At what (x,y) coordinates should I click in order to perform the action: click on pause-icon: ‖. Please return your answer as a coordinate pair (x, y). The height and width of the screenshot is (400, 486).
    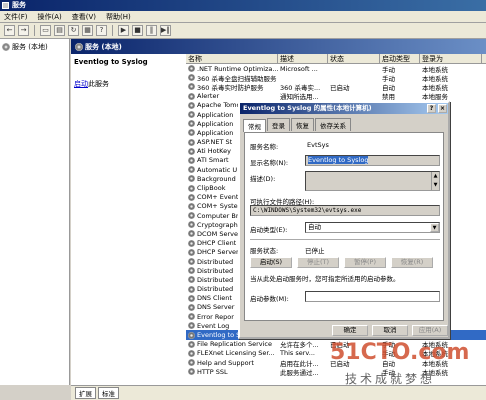
    Looking at the image, I should click on (151, 30).